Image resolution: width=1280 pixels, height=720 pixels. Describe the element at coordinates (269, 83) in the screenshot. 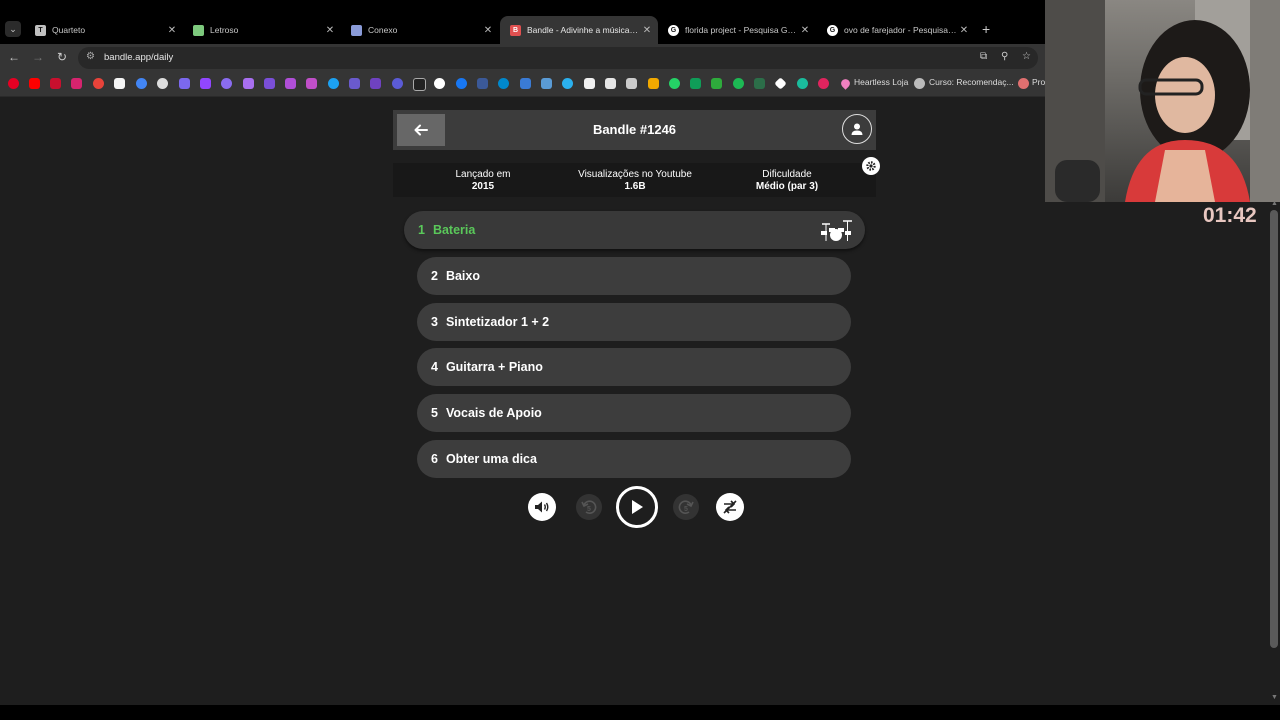

I see `phone-bookmark-icon` at that location.